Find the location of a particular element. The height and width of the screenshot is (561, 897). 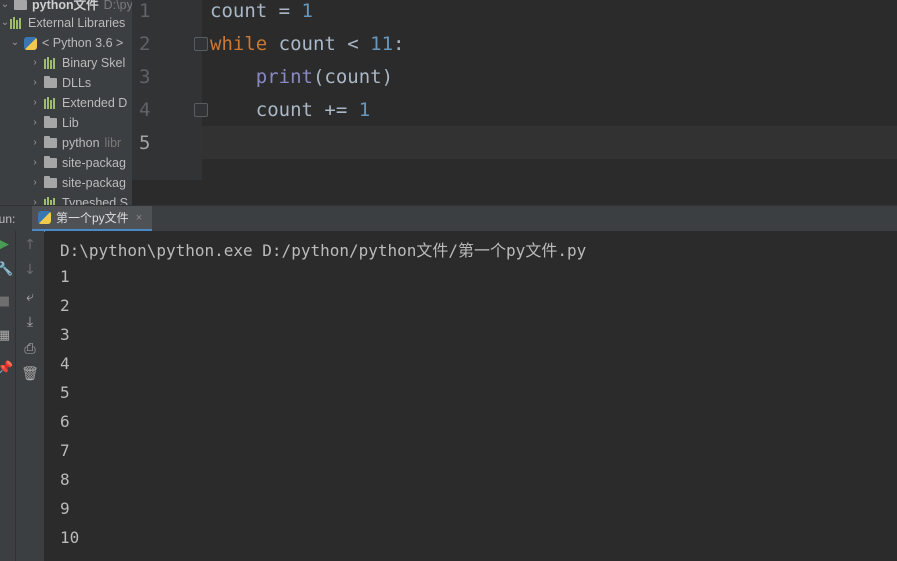

tree-item-label: DLLs is located at coordinates (77, 83).